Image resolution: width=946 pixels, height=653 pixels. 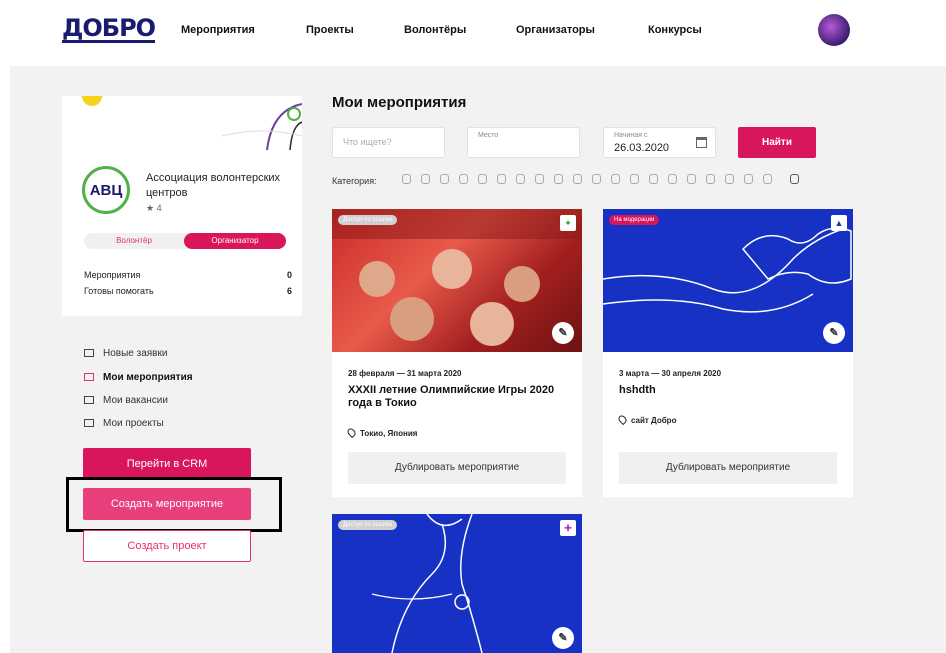 I want to click on medicine-icon: ✚, so click(x=568, y=528).